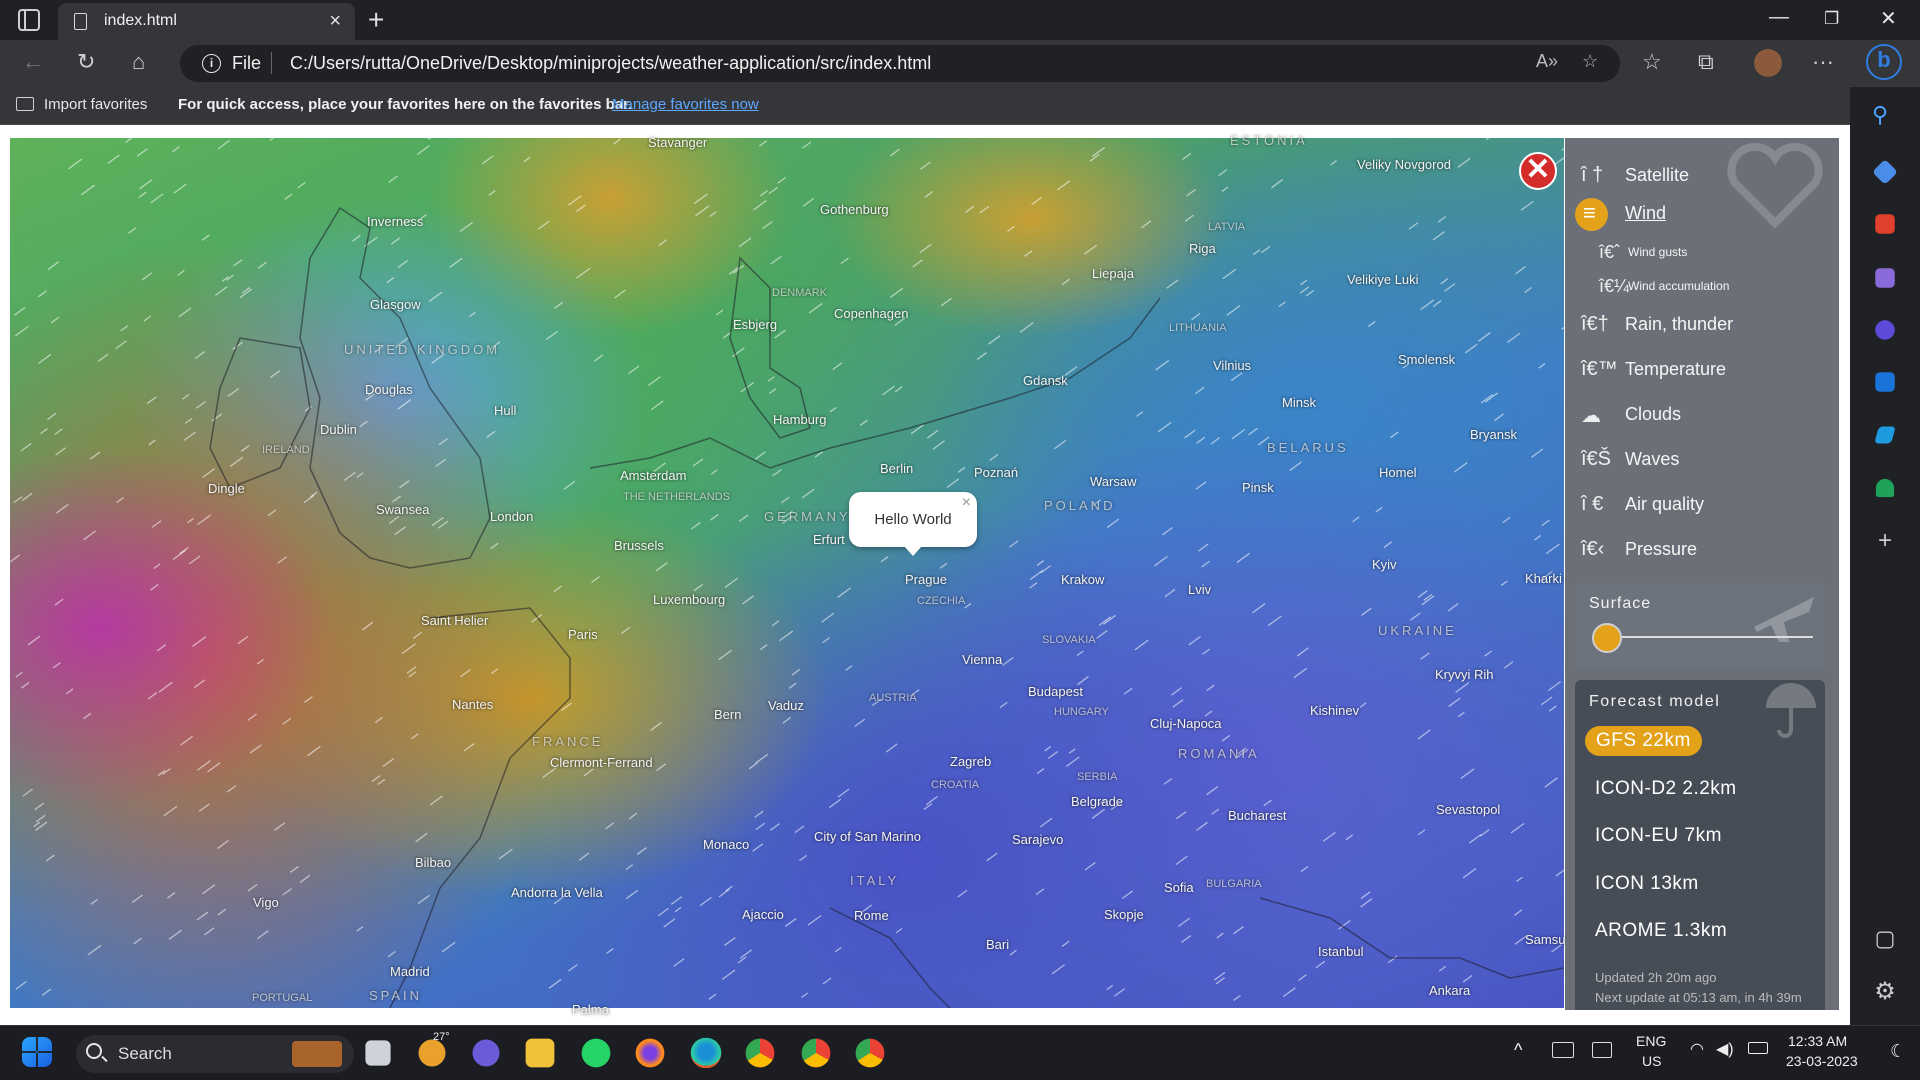 The height and width of the screenshot is (1080, 1920). Describe the element at coordinates (1706, 62) in the screenshot. I see `collections-icon: ⧉` at that location.